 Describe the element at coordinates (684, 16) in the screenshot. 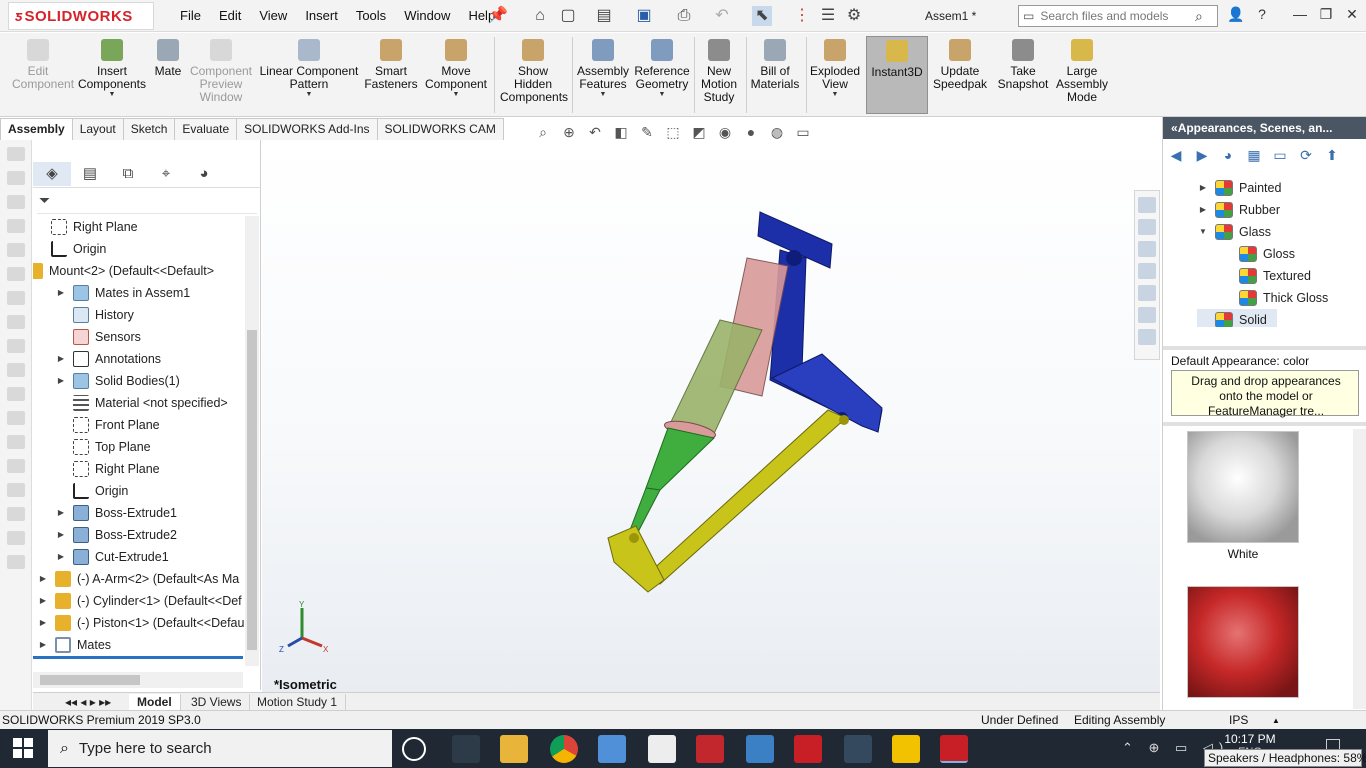

I see `print-icon: ⎙` at that location.